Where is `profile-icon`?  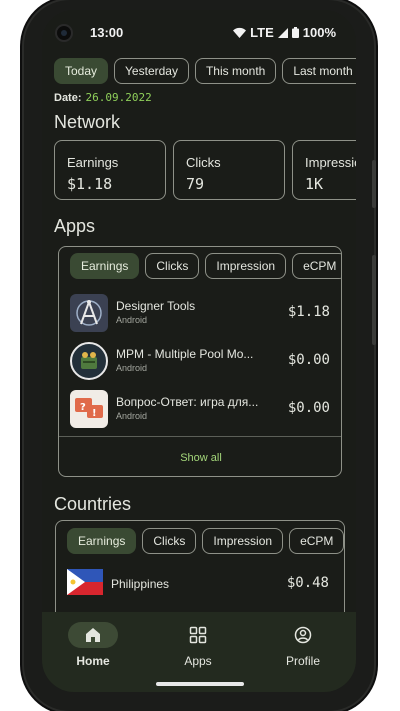
profile-icon is located at coordinates (303, 635).